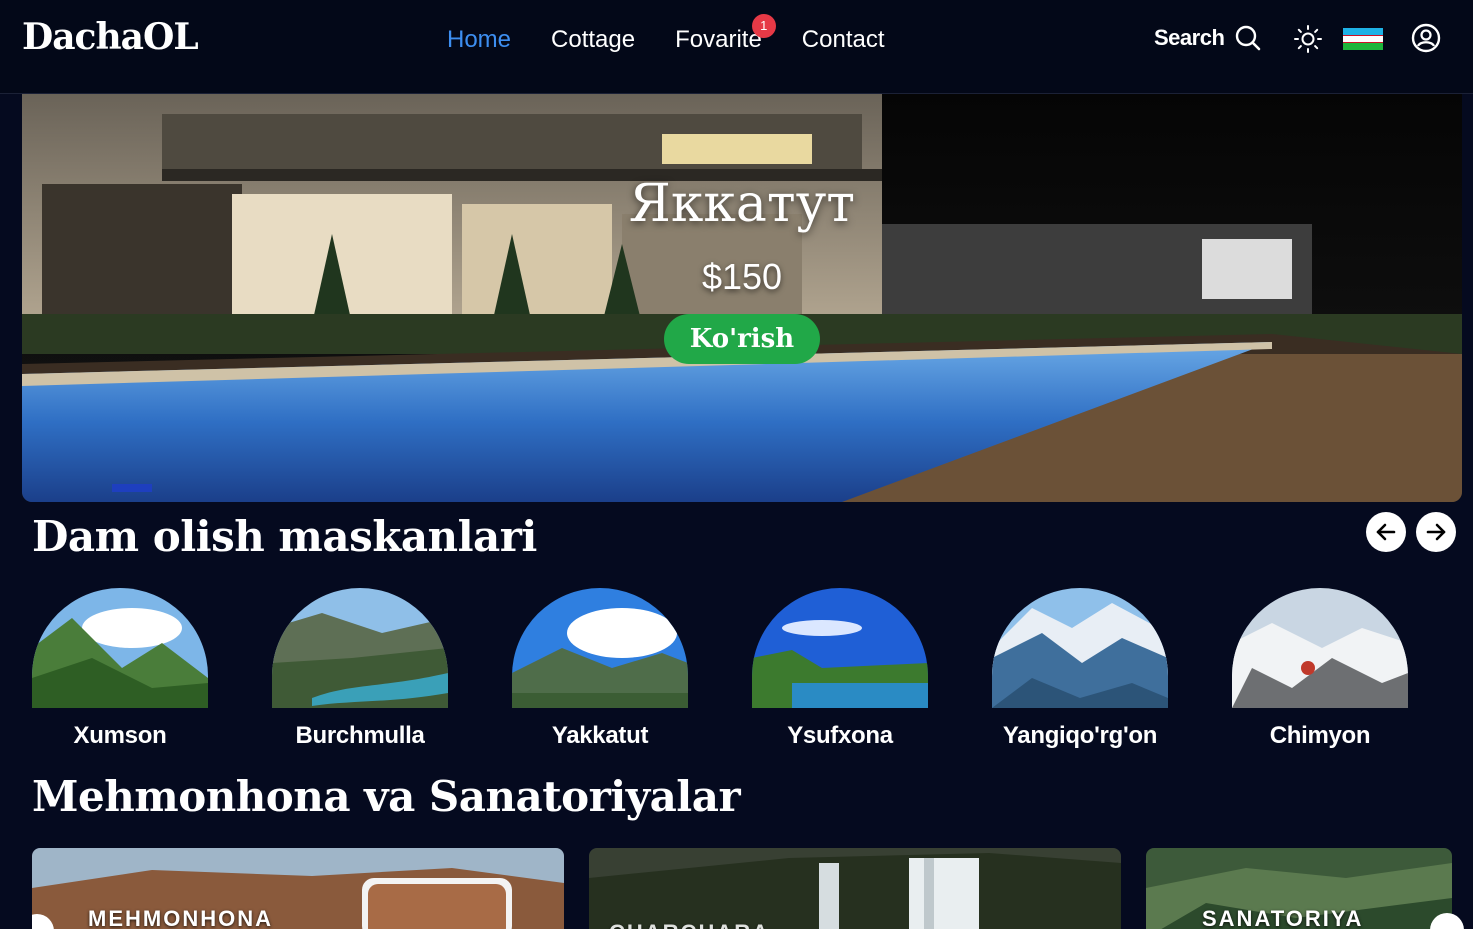  Describe the element at coordinates (180, 917) in the screenshot. I see `hotel-card-label: MEHMONHONA` at that location.